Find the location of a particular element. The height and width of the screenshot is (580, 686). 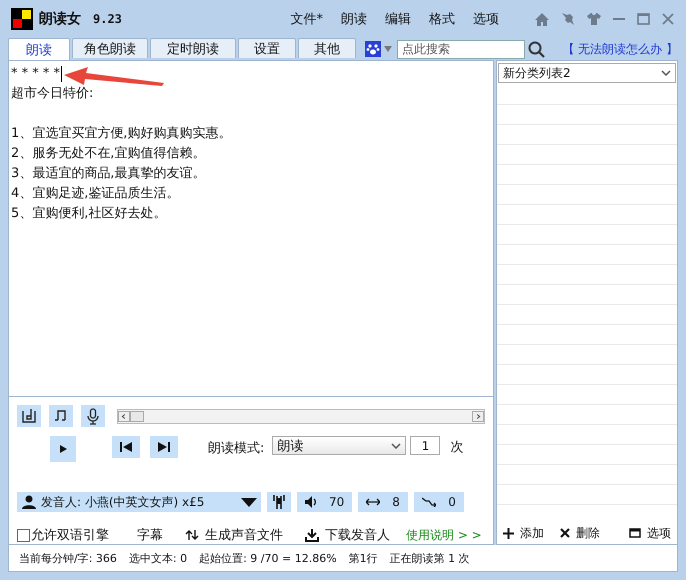

menu-item: 选项 is located at coordinates (486, 19).